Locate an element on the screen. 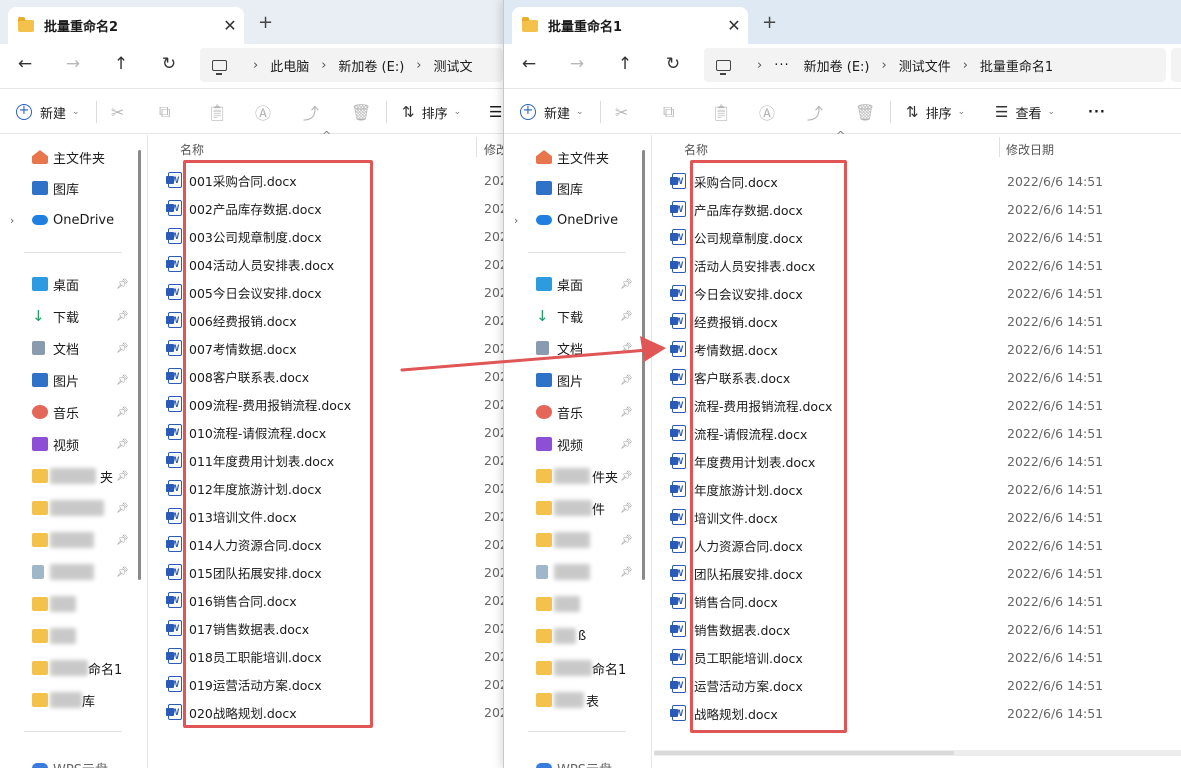  new-tab-button: + is located at coordinates (265, 22).